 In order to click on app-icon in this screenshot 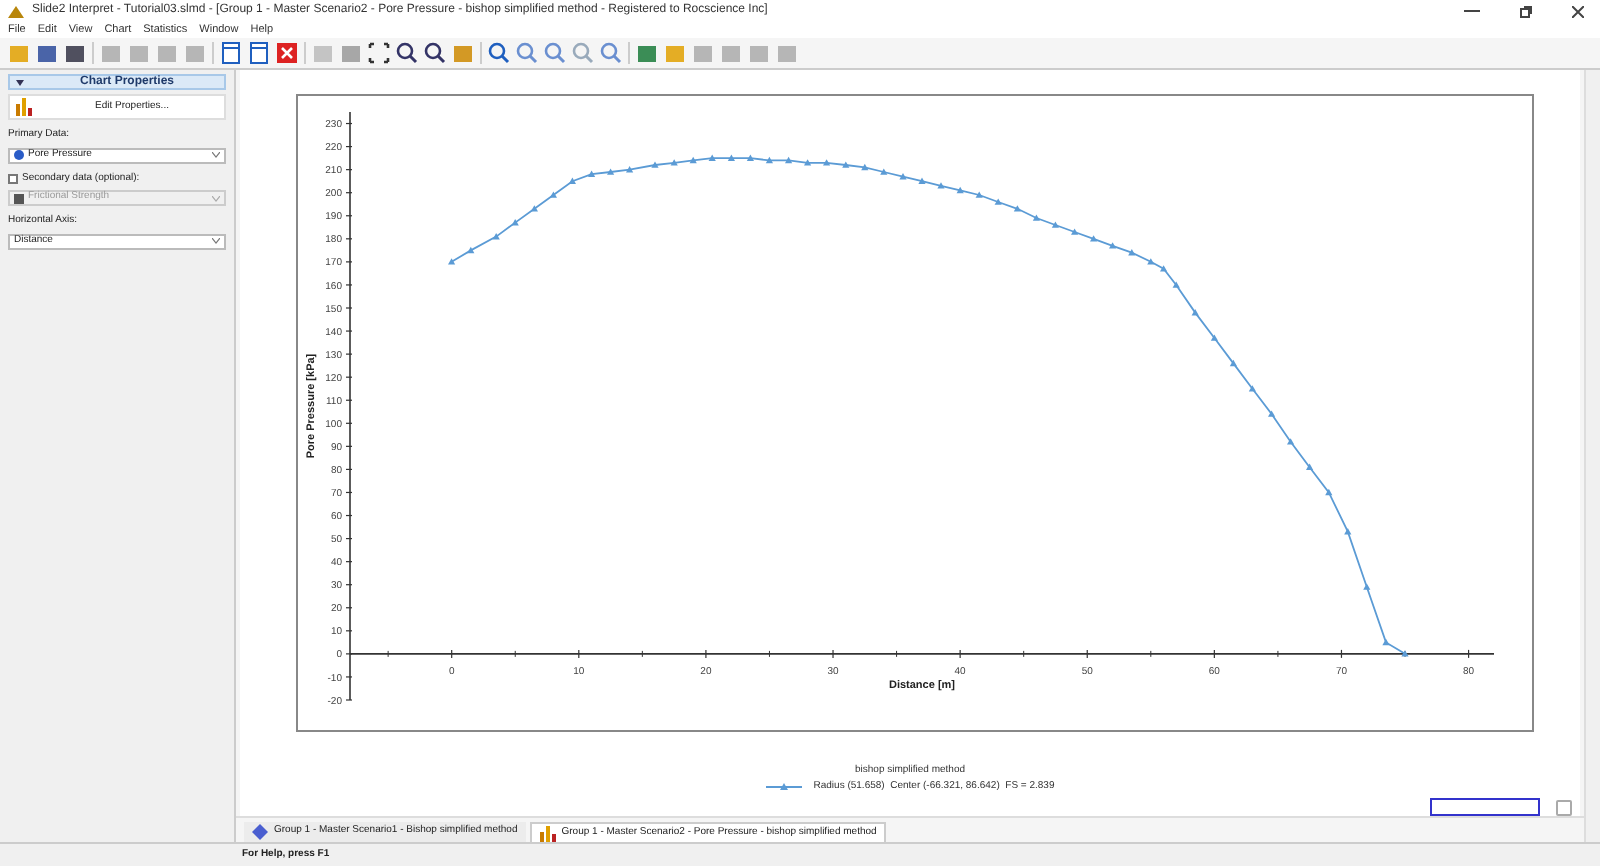, I will do `click(16, 11)`.